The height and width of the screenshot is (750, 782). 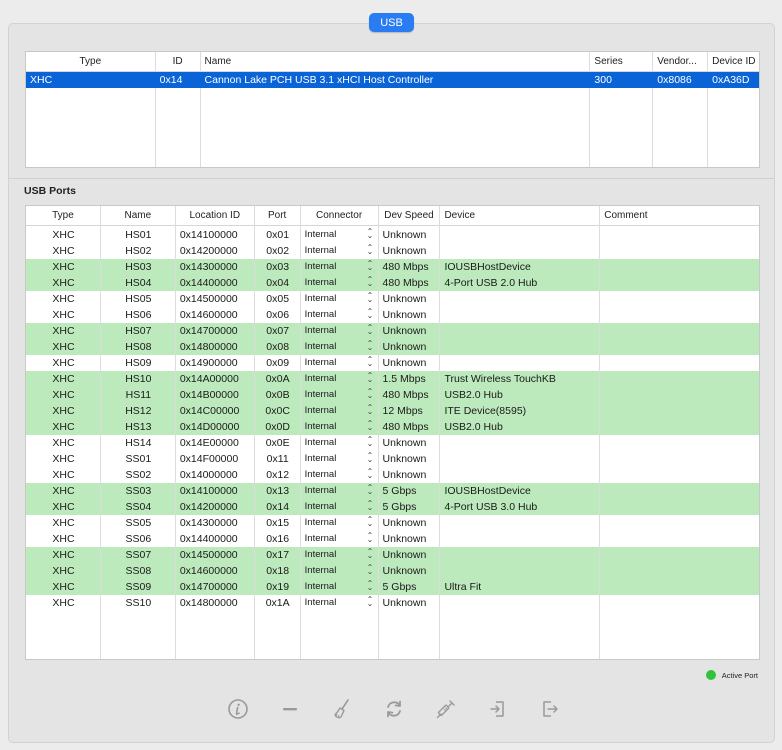 I want to click on ports-column-header-name: Name, so click(x=138, y=216).